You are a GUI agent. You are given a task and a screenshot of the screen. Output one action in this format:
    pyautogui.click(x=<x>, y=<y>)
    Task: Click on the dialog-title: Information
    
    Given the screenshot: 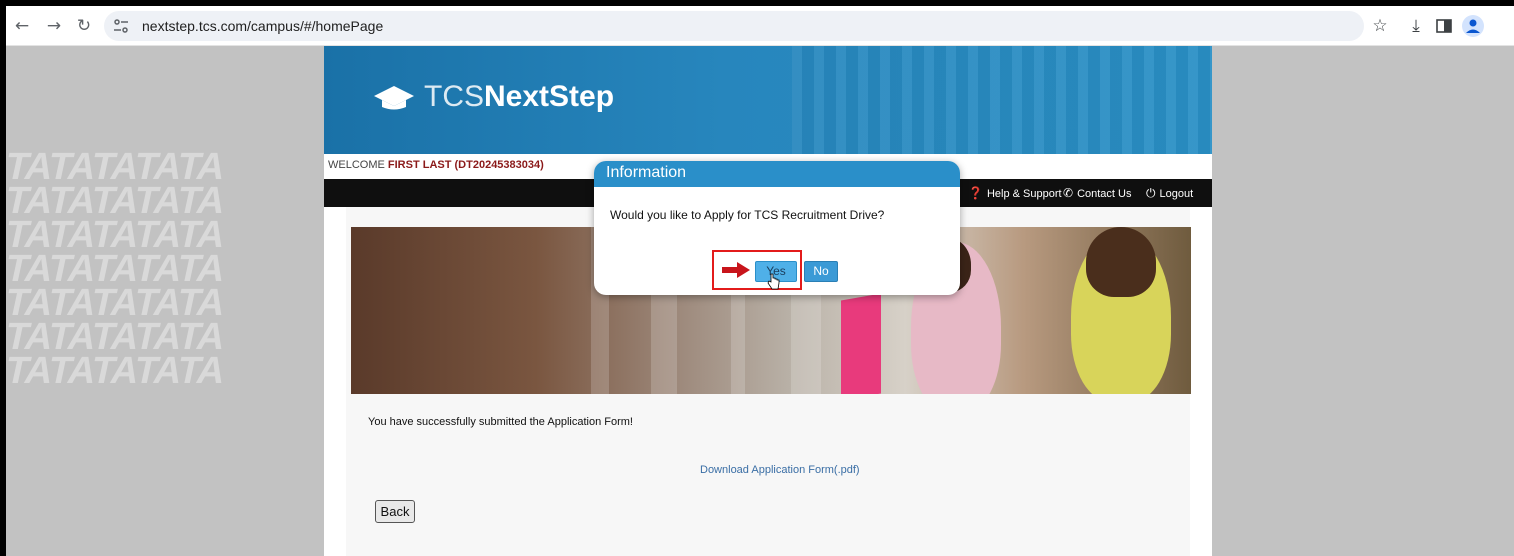 What is the action you would take?
    pyautogui.click(x=646, y=172)
    